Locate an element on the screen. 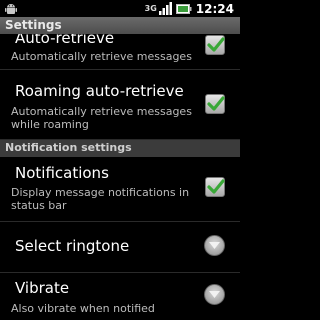 This screenshot has height=320, width=320. notifications-checkbox is located at coordinates (215, 187).